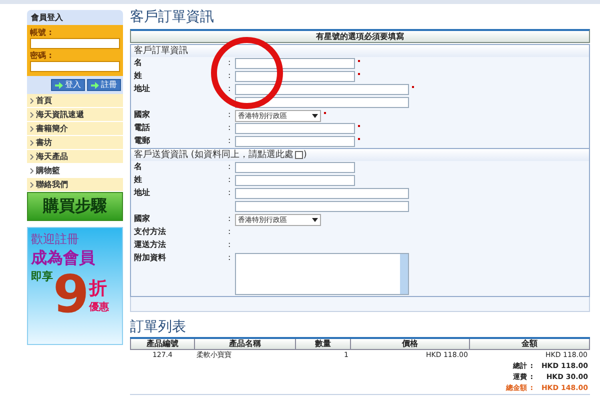 This screenshot has width=600, height=411. I want to click on column-header: 產品編號, so click(162, 344).